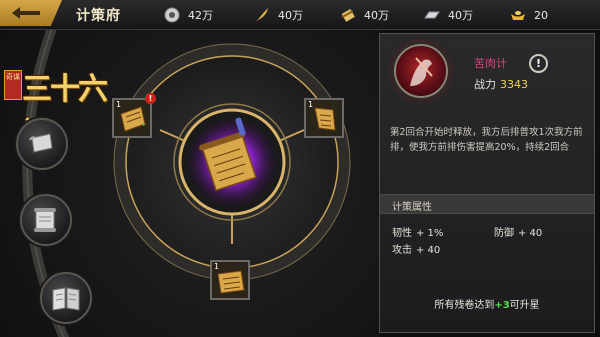 This screenshot has height=337, width=600. What do you see at coordinates (518, 15) in the screenshot?
I see `gold-ingot-icon` at bounding box center [518, 15].